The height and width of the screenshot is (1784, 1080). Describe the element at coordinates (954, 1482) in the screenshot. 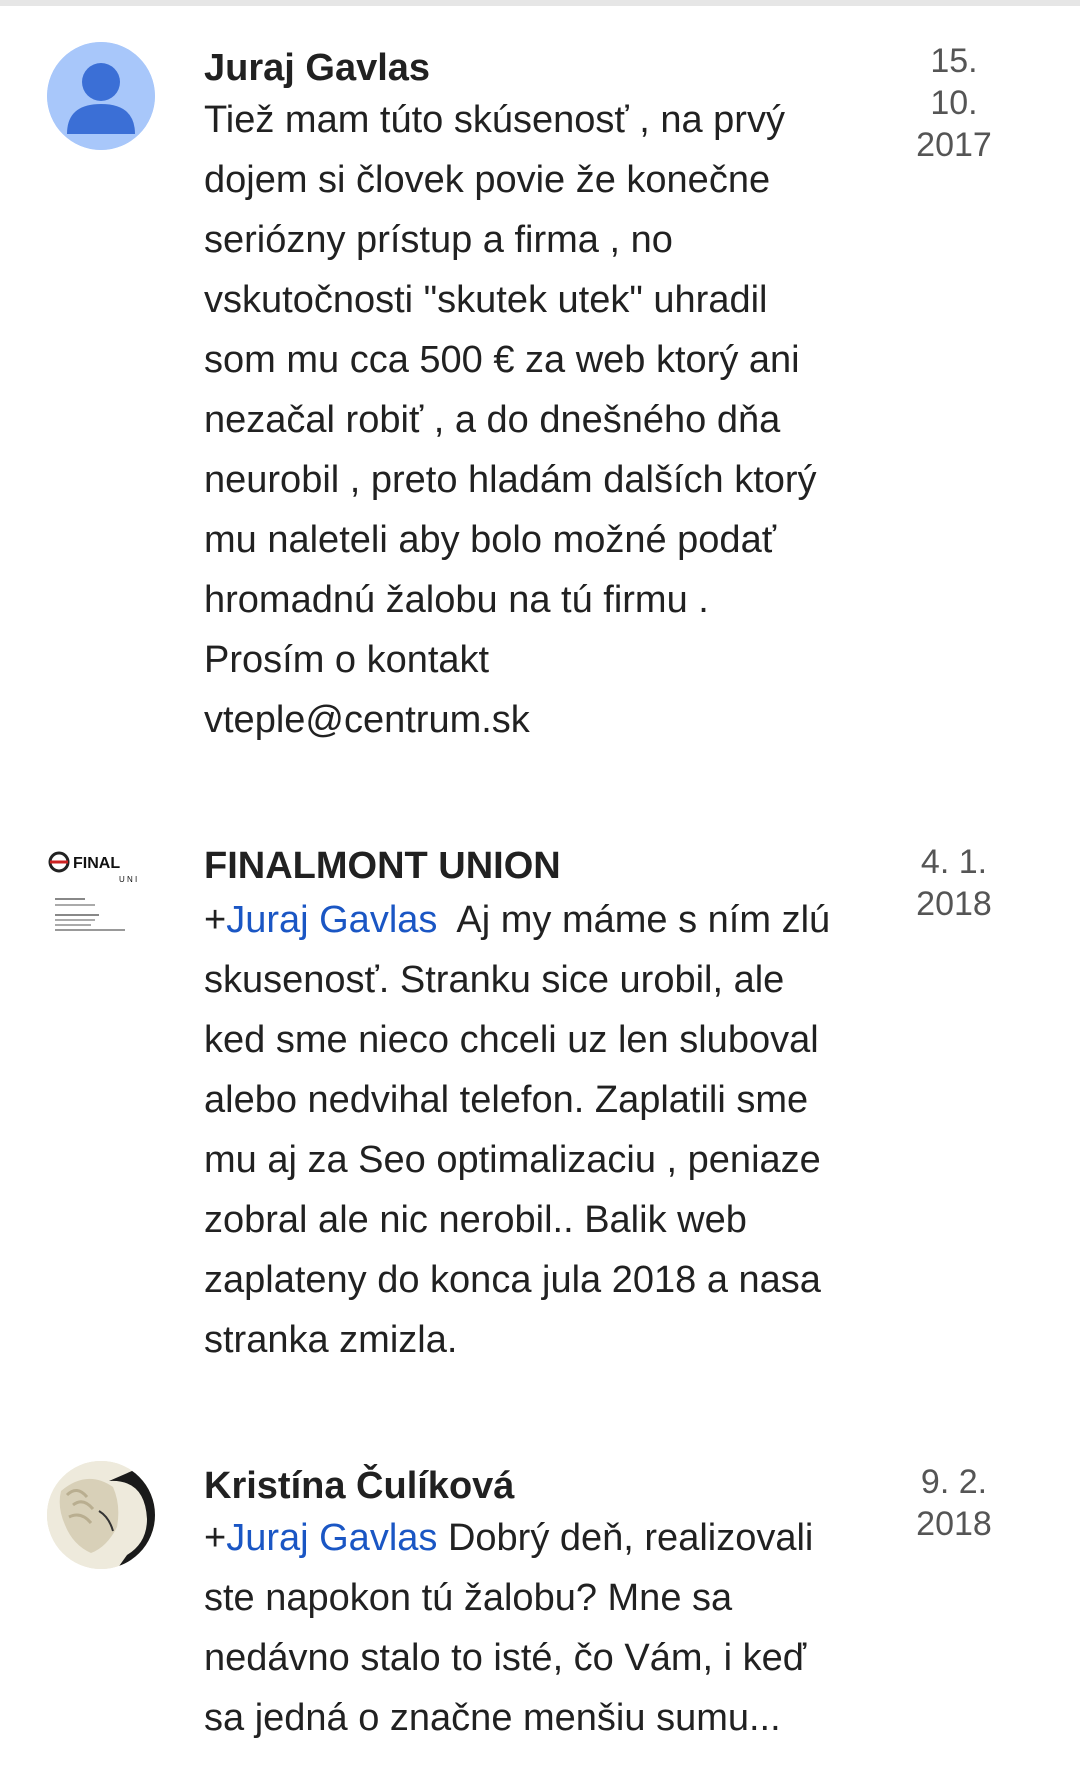

I see `date-part: 9. 2.` at that location.